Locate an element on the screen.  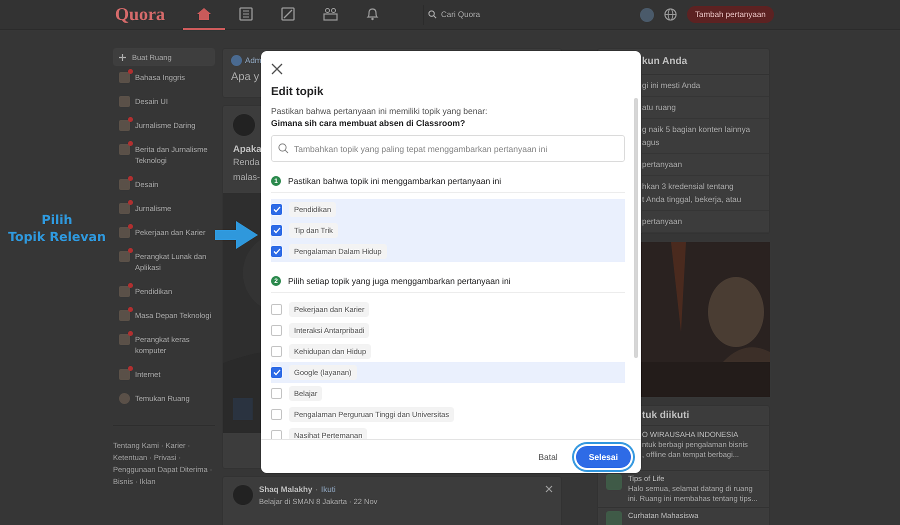
follow-link: Ikuti is located at coordinates (328, 489).